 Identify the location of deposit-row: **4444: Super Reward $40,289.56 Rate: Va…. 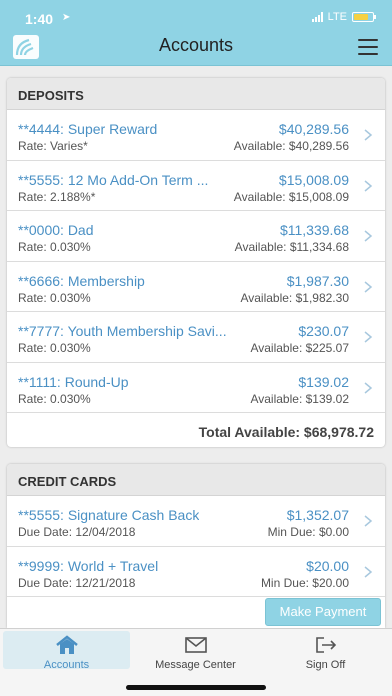
(196, 135).